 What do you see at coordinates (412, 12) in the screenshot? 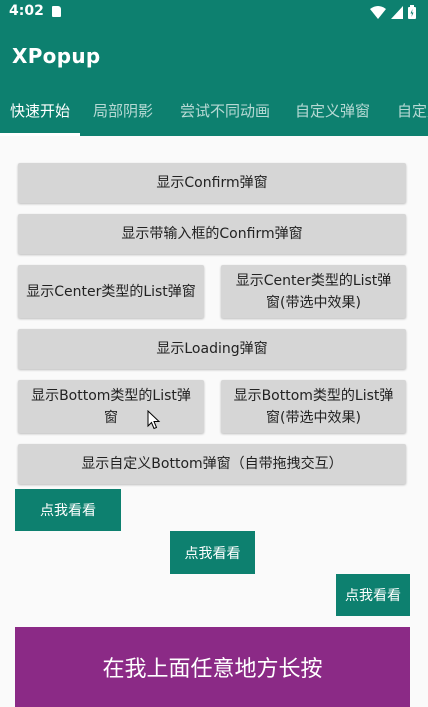
I see `battery-icon` at bounding box center [412, 12].